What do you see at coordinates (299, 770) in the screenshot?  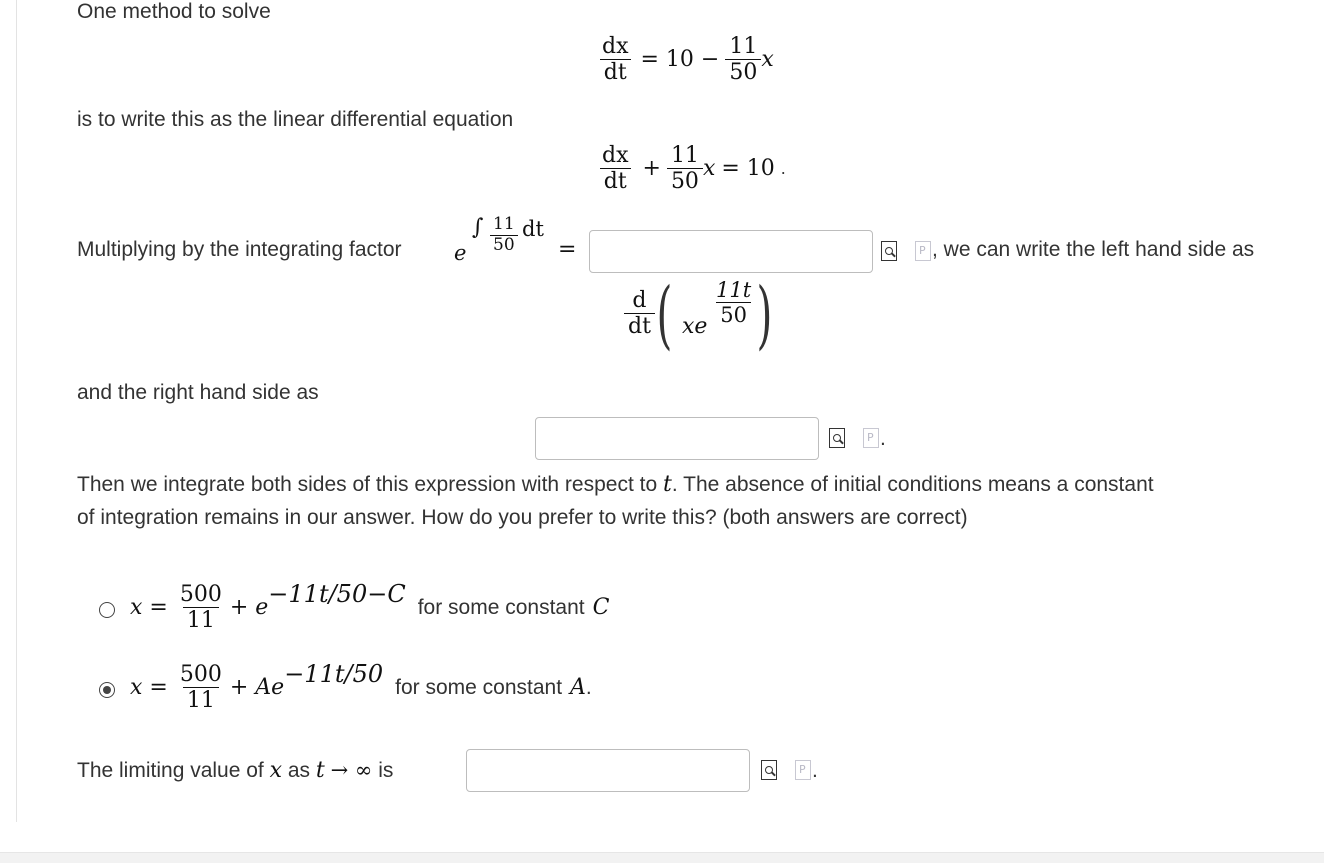 I see `limit-as: as` at bounding box center [299, 770].